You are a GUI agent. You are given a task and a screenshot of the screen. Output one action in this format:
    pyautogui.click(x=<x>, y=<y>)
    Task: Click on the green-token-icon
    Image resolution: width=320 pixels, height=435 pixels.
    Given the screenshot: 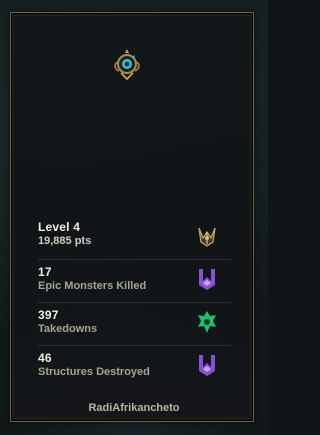 What is the action you would take?
    pyautogui.click(x=207, y=322)
    